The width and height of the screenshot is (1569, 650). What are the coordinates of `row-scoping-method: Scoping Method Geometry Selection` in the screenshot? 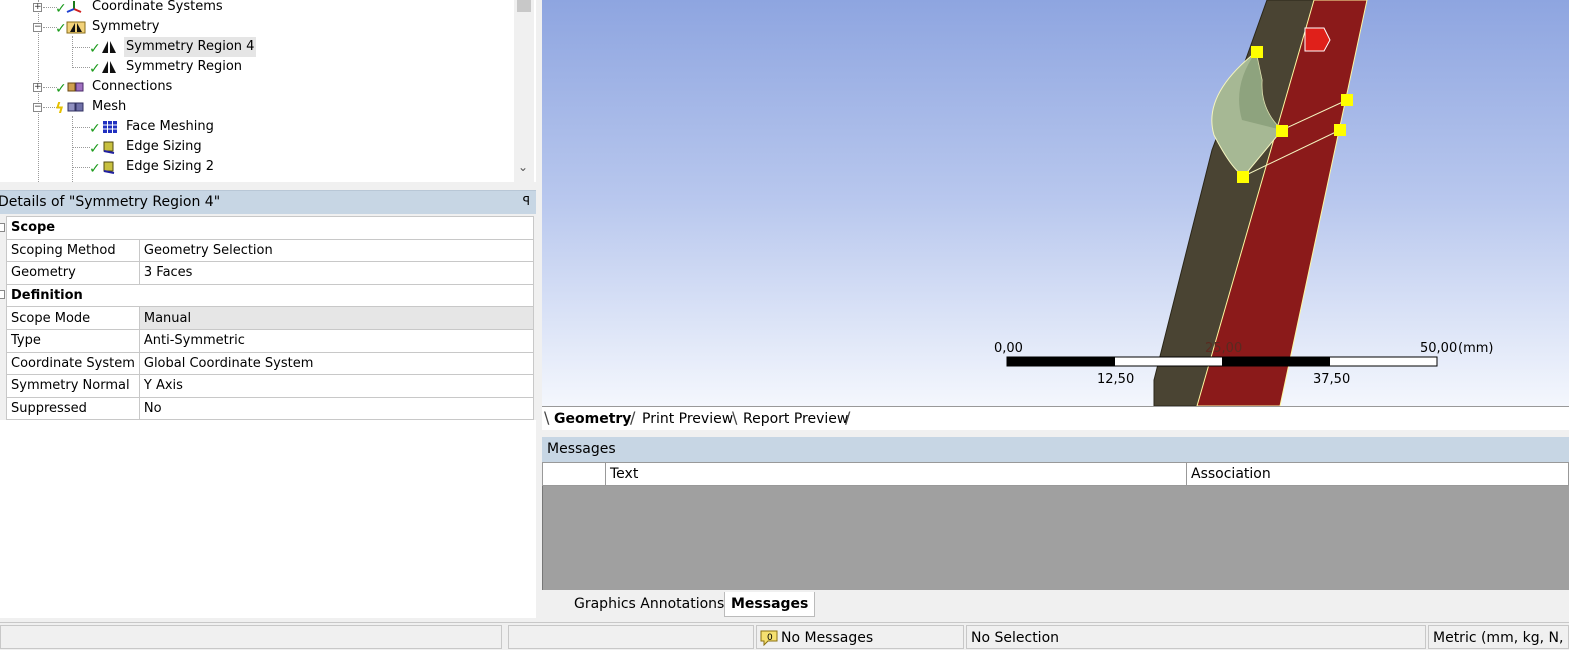 It's located at (270, 250).